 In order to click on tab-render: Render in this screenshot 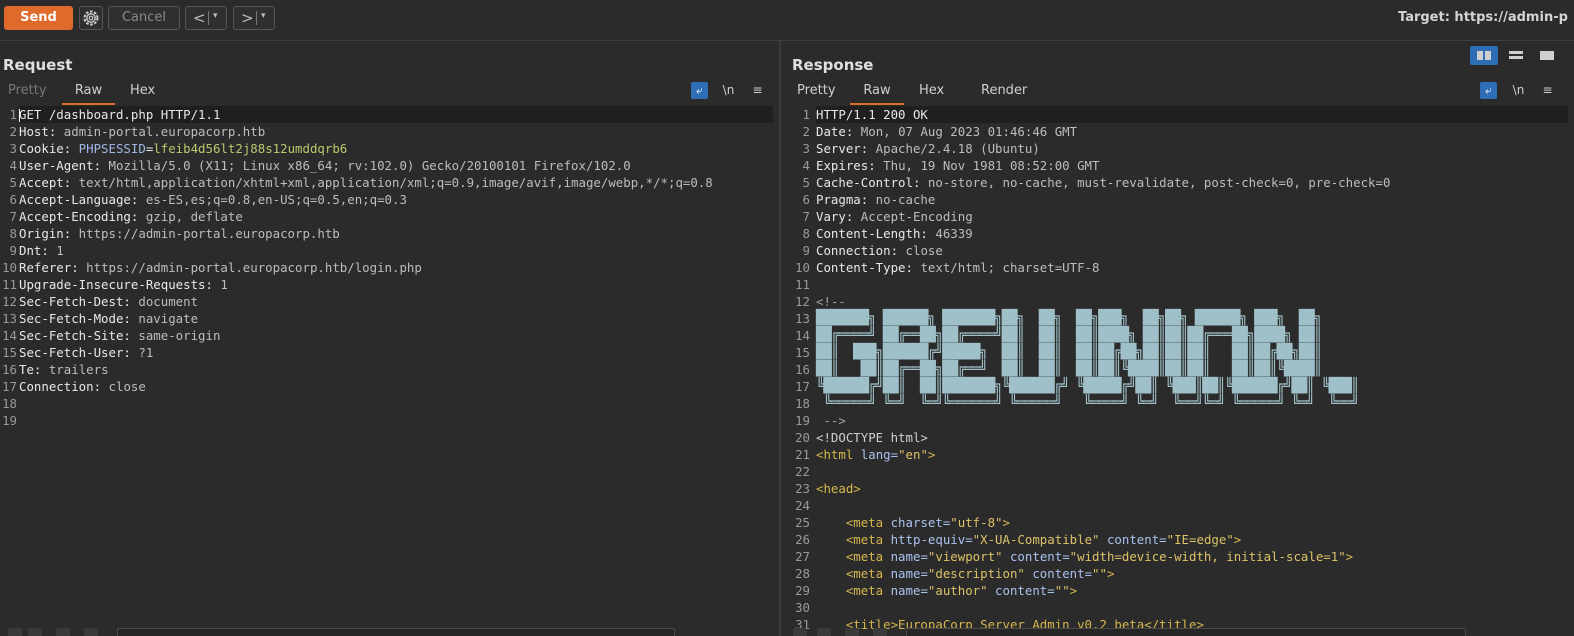, I will do `click(1004, 92)`.